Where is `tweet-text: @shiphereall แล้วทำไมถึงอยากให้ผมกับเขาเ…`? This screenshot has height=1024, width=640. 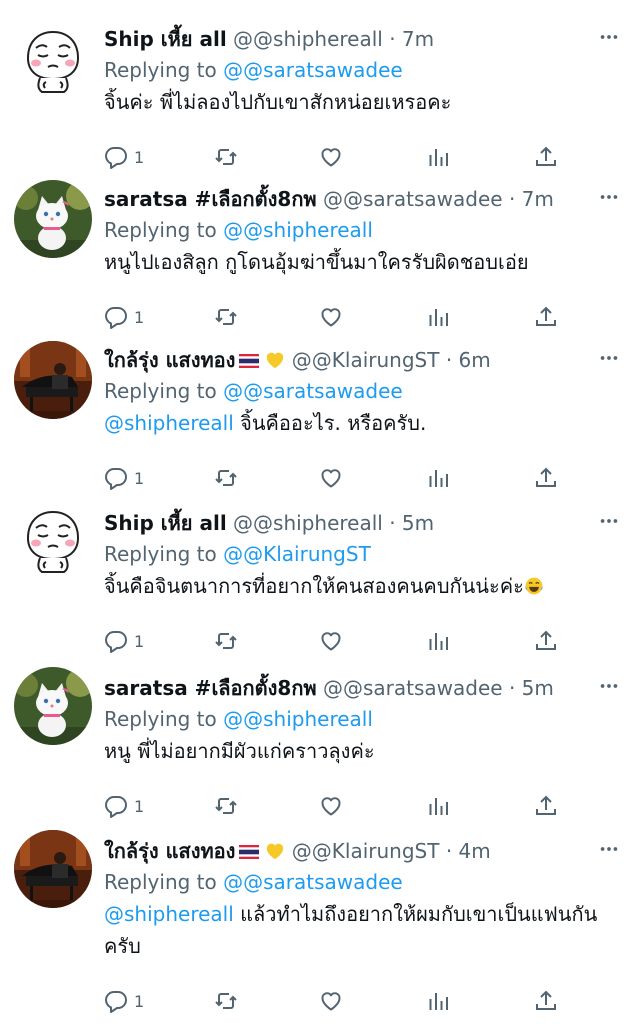 tweet-text: @shiphereall แล้วทำไมถึงอยากให้ผมกับเขาเ… is located at coordinates (354, 930).